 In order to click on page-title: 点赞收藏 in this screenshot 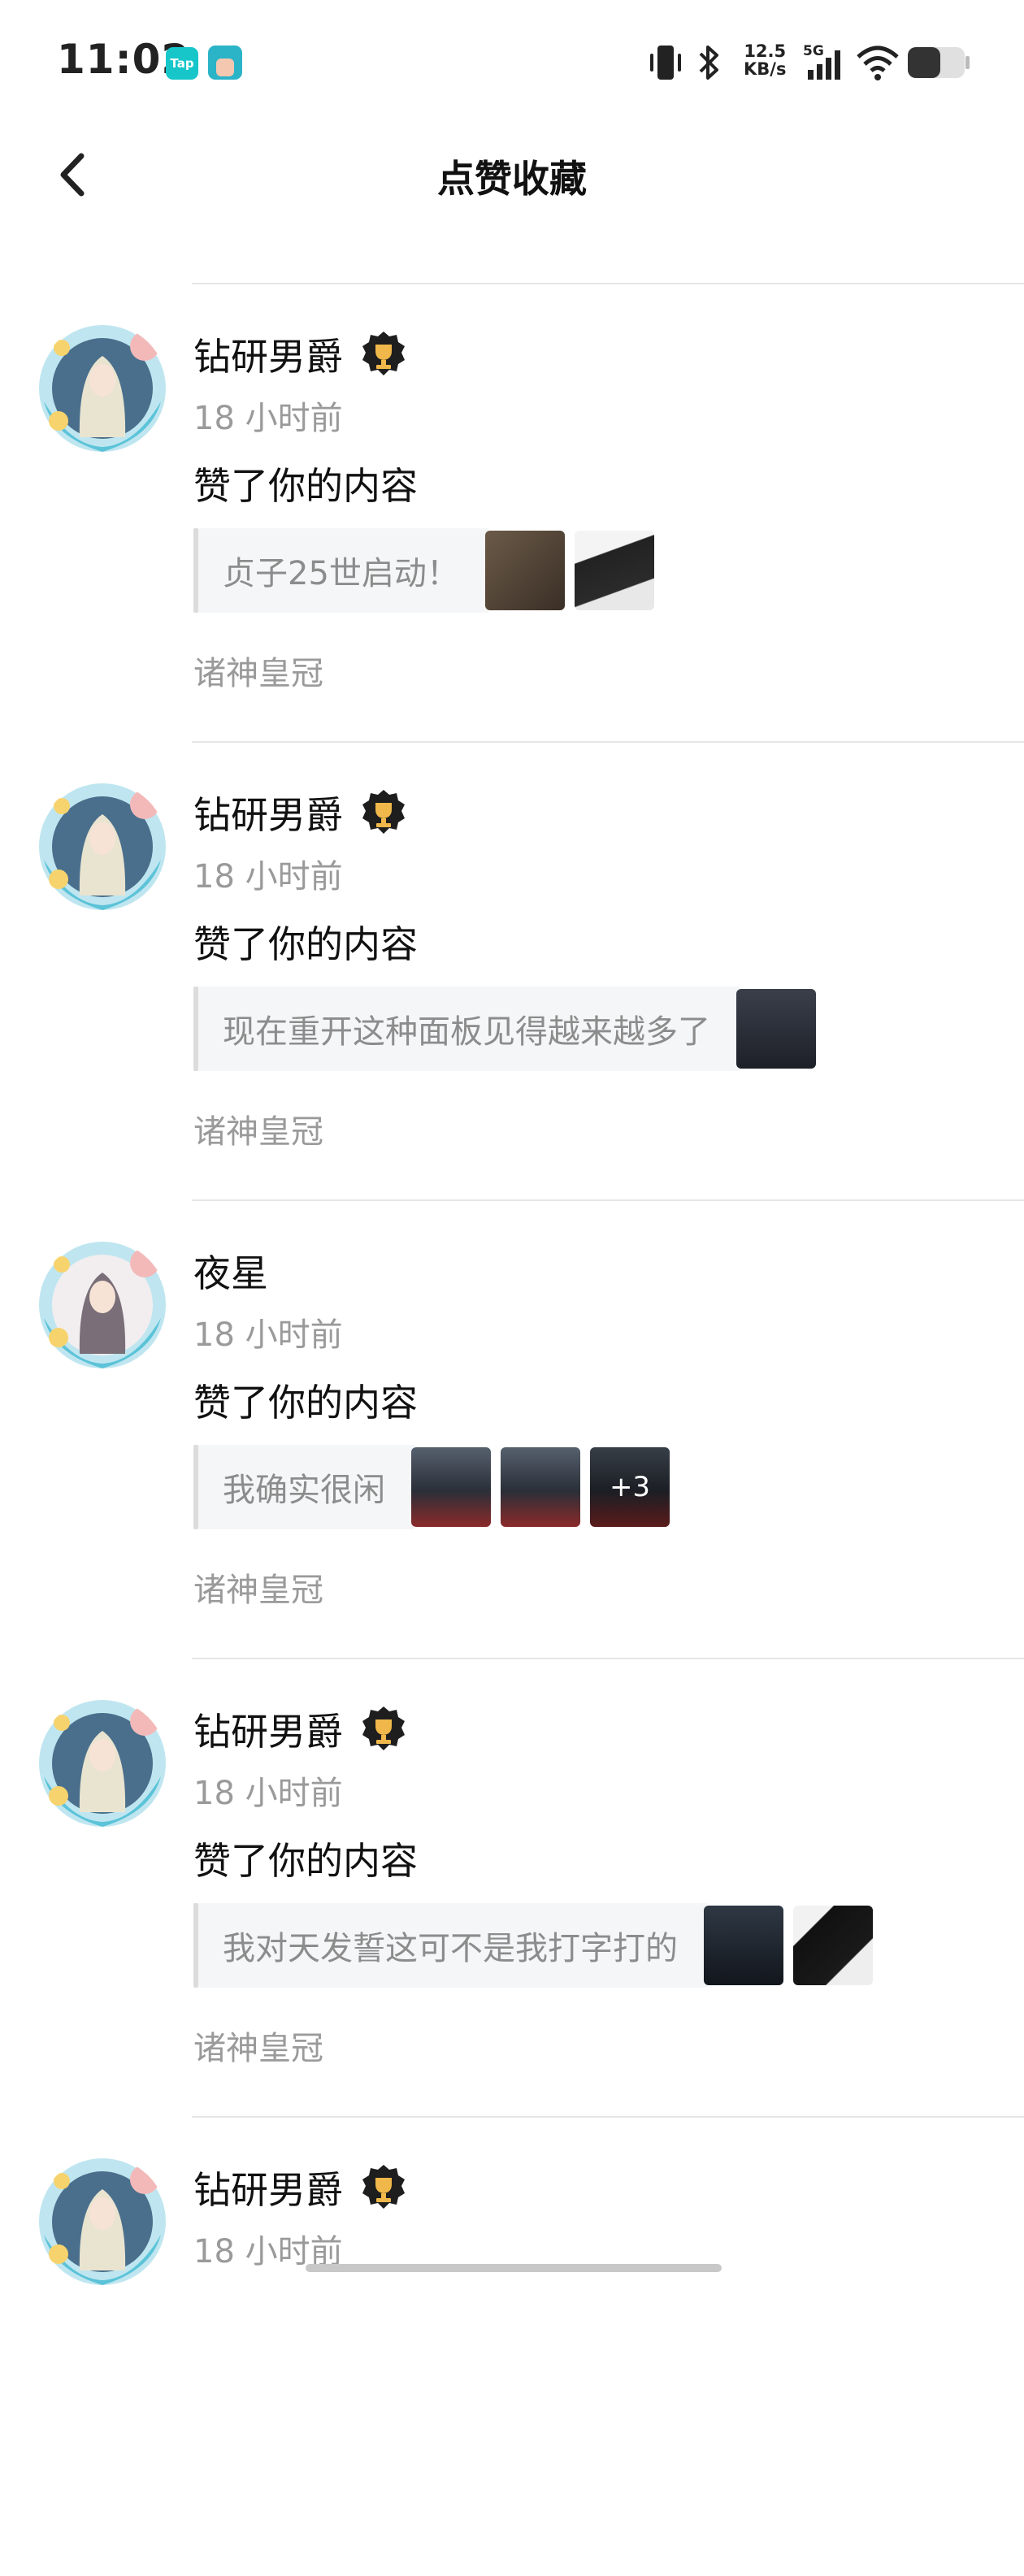, I will do `click(512, 179)`.